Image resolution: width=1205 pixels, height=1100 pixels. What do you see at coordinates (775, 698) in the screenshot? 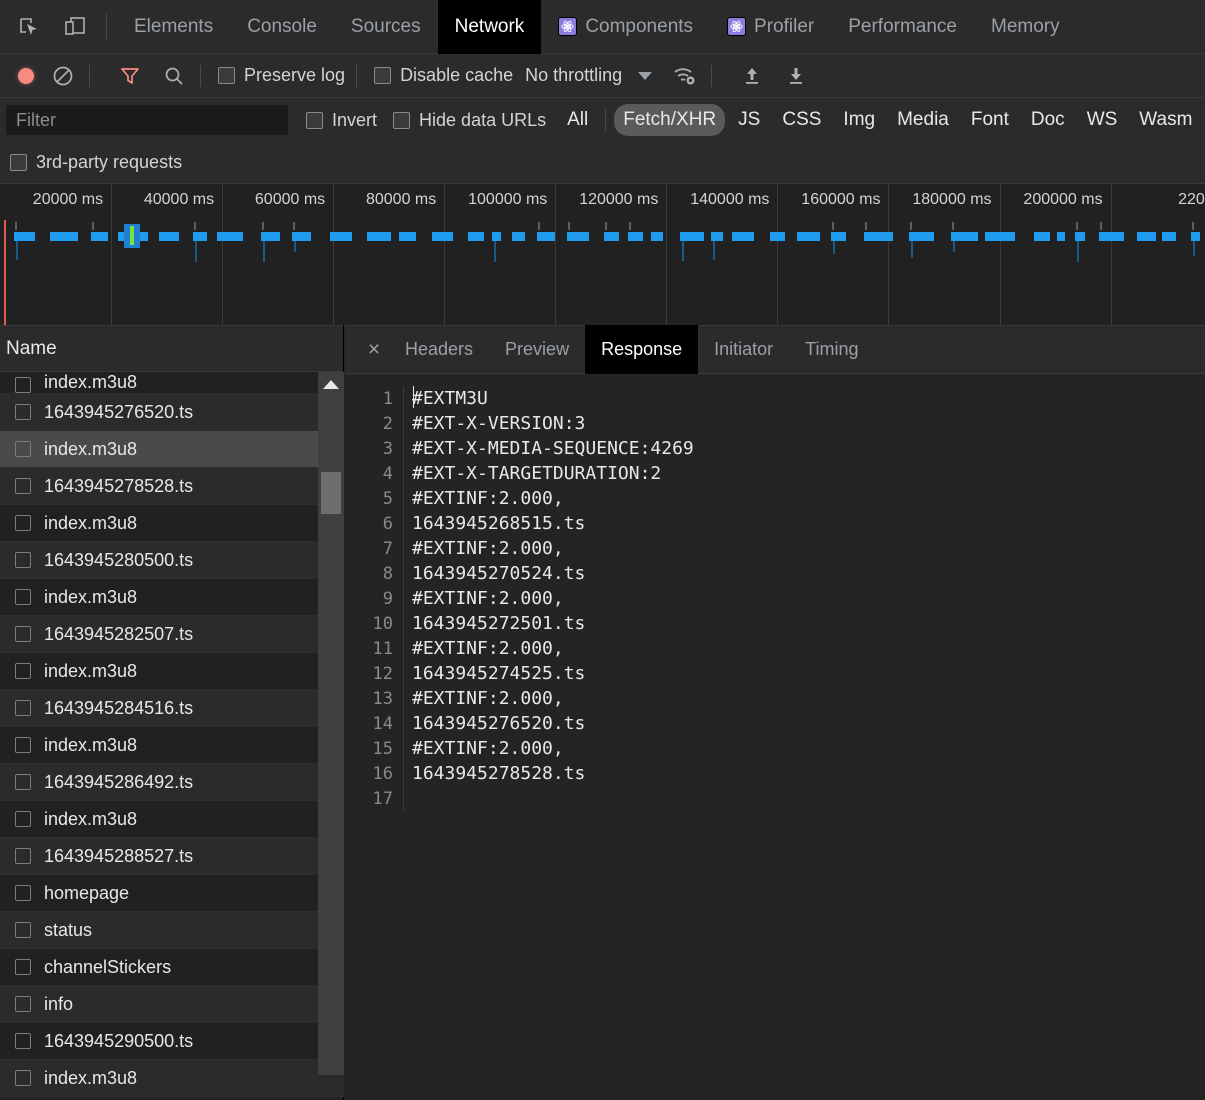
I see `response-line: 13 #EXTINF:2.000,` at bounding box center [775, 698].